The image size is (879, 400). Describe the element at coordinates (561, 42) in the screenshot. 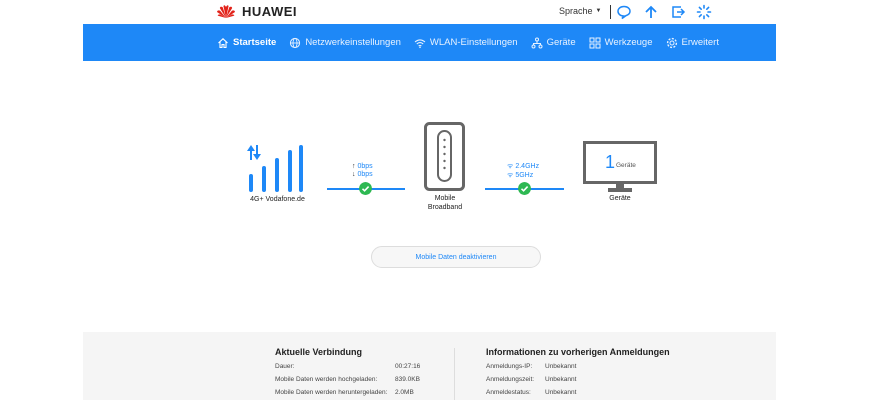

I see `nav-label: Geräte` at that location.